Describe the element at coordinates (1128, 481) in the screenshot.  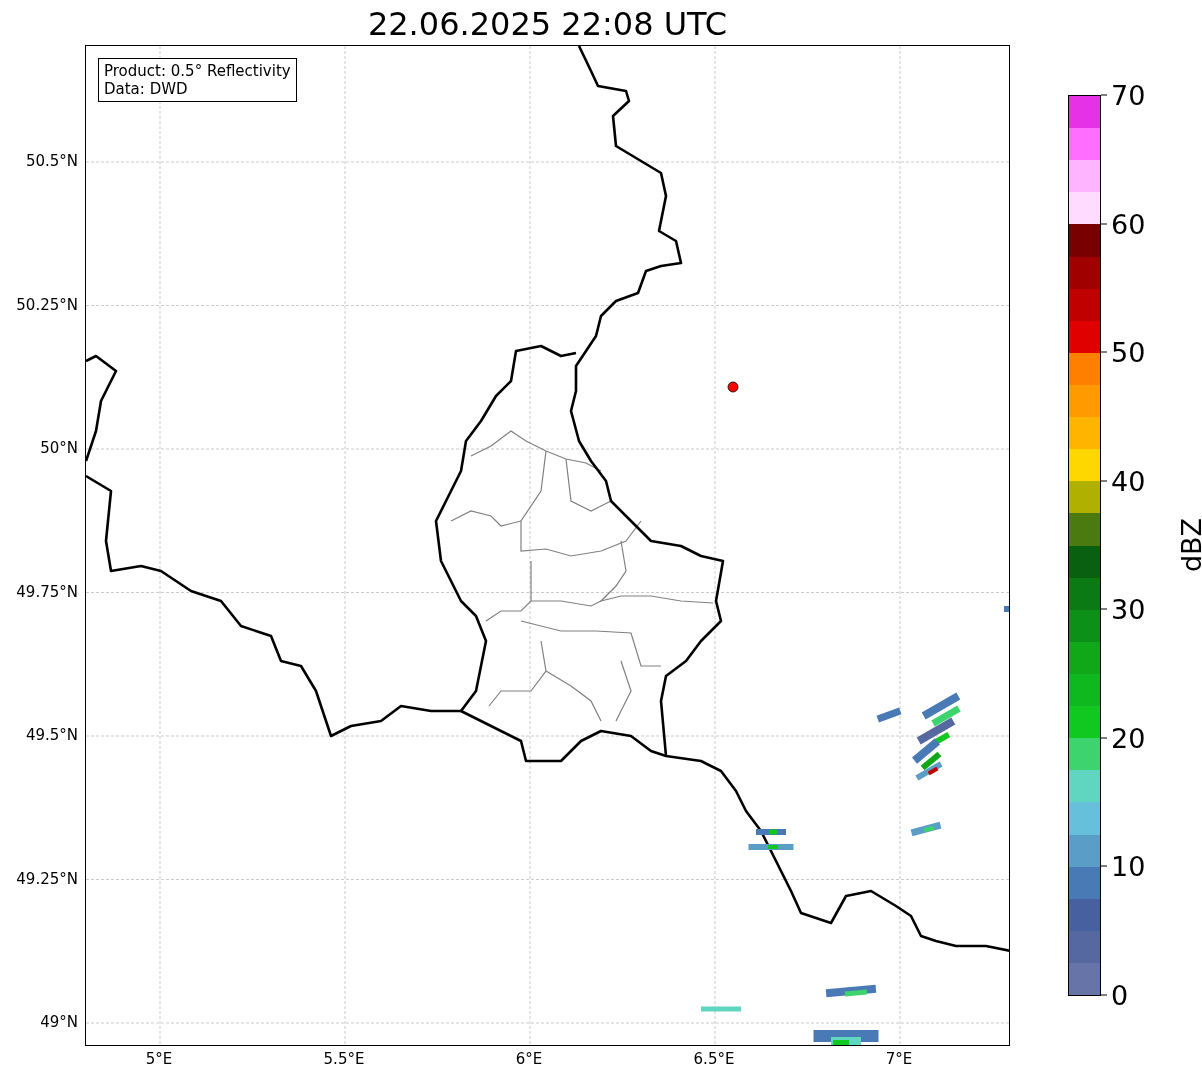
I see `colorbar-tick-label: 40` at that location.